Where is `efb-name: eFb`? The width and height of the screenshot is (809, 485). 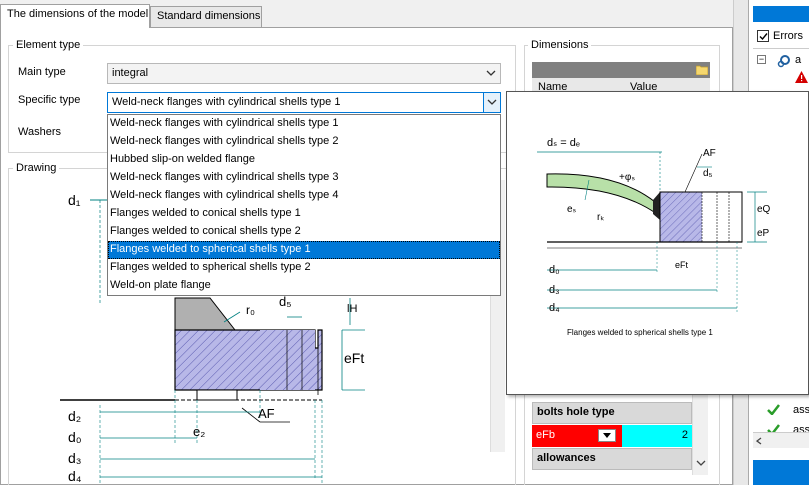 efb-name: eFb is located at coordinates (545, 435).